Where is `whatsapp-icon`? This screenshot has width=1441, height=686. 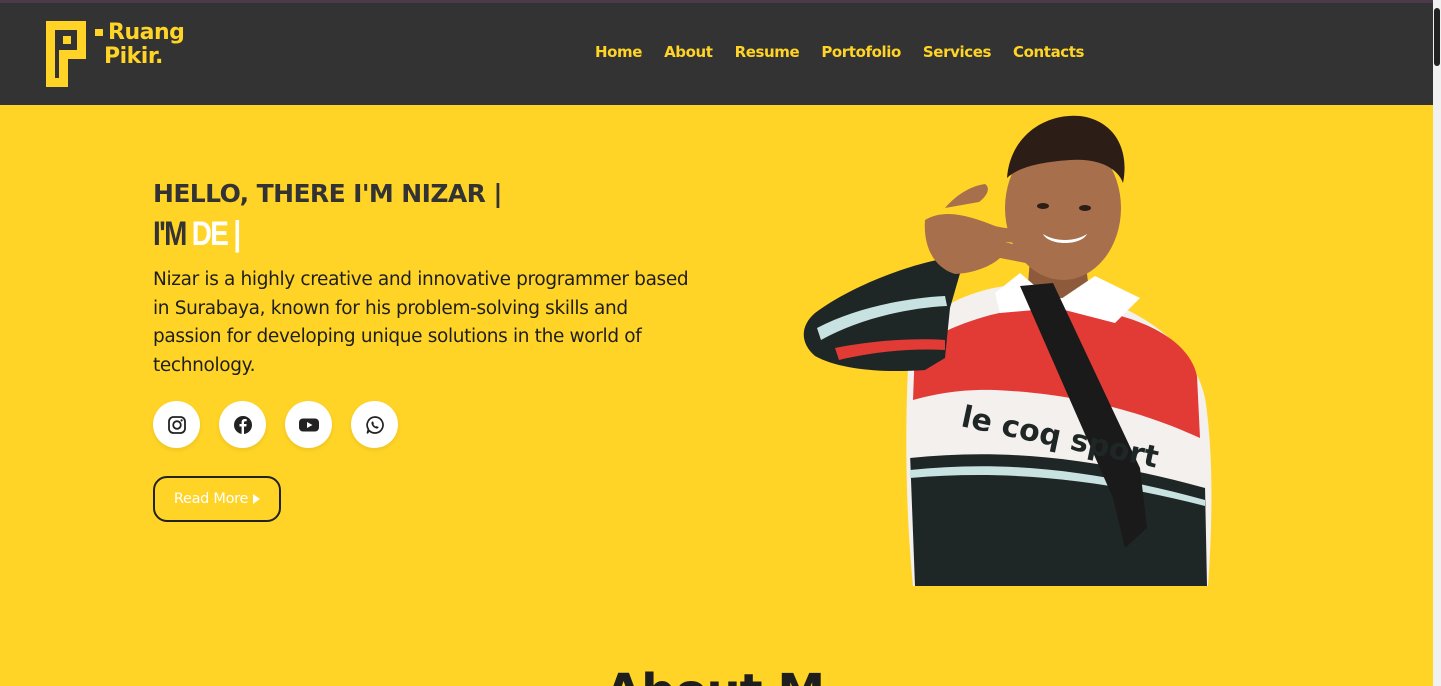
whatsapp-icon is located at coordinates (374, 424).